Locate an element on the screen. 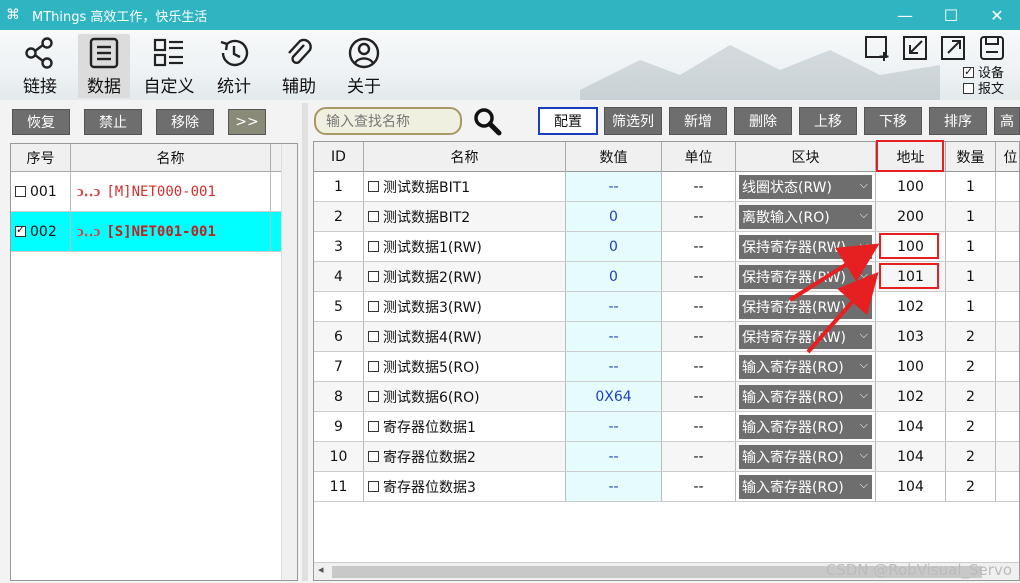 The height and width of the screenshot is (583, 1020). area-dropdown: 线圈状态(RW) ⌵ is located at coordinates (805, 186).